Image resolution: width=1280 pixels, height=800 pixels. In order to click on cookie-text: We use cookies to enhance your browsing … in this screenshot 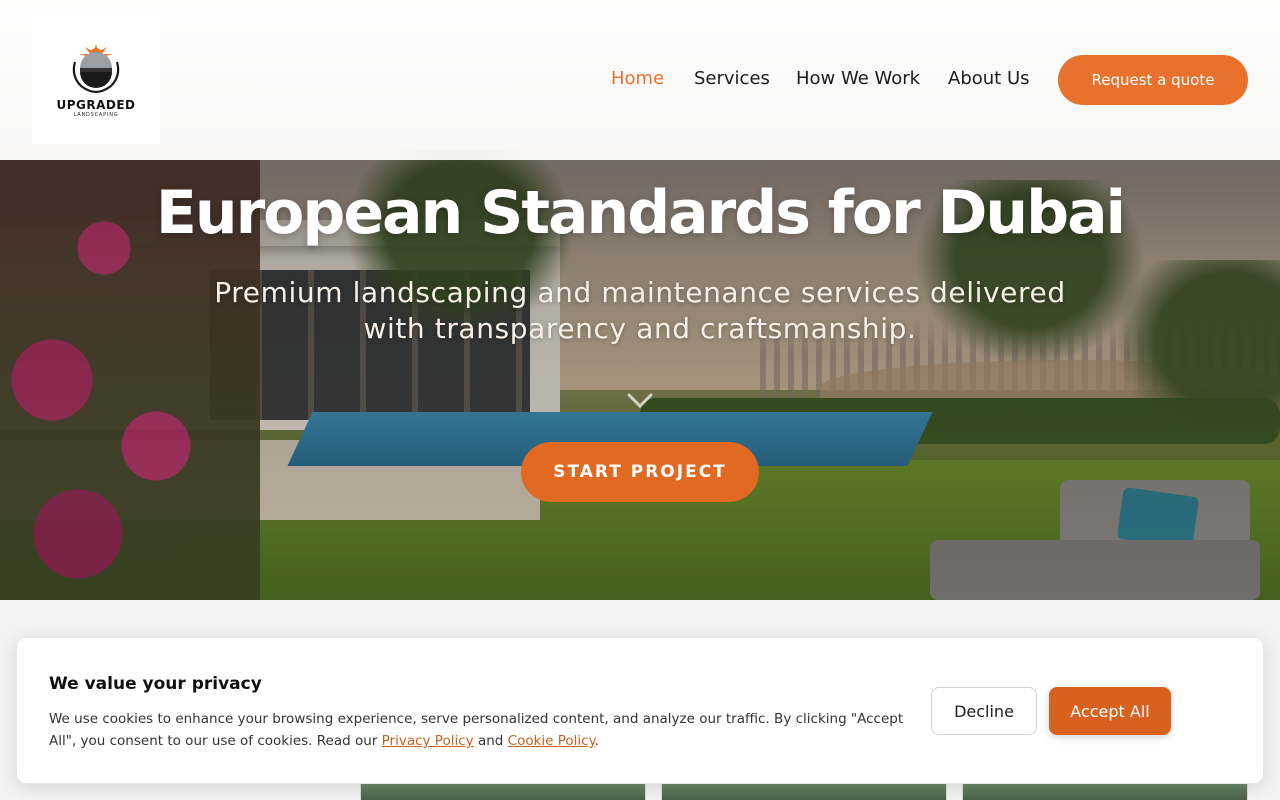, I will do `click(479, 730)`.